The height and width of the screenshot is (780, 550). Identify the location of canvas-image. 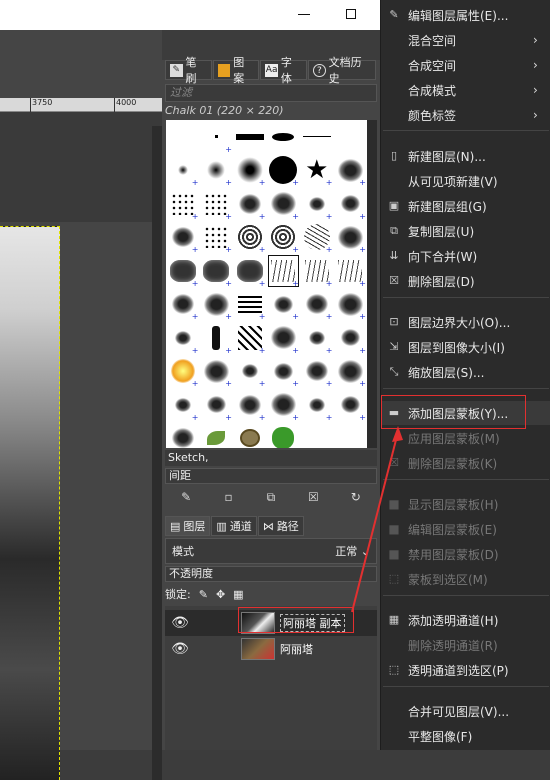
(30, 503).